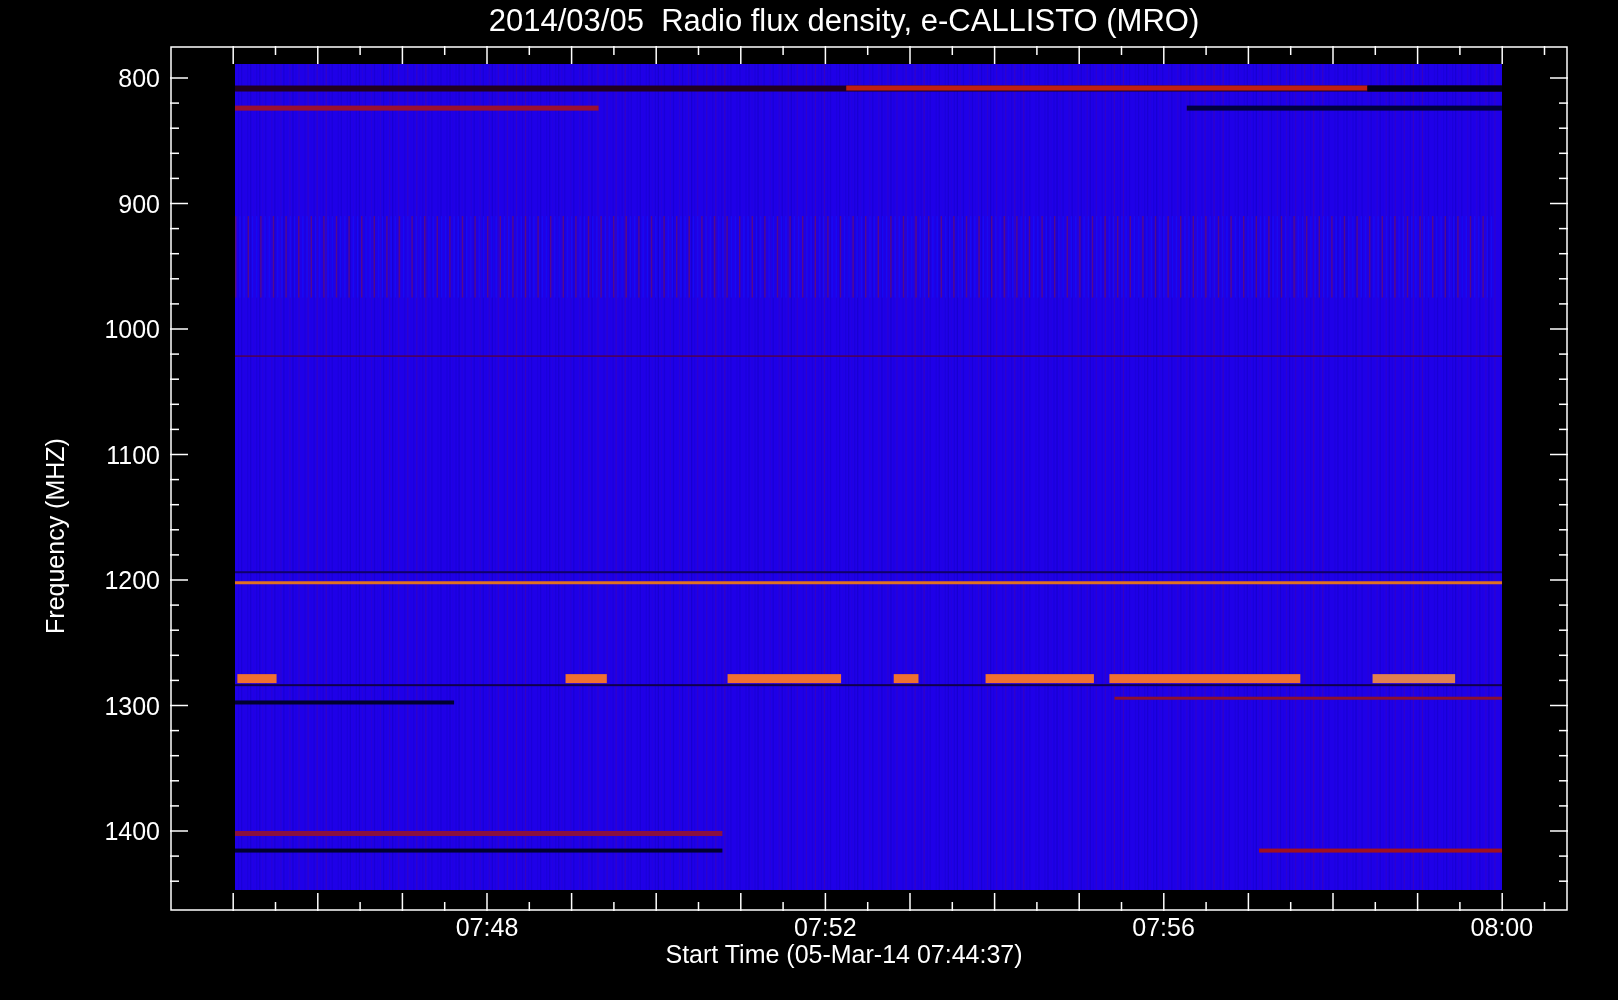 This screenshot has width=1618, height=1000. I want to click on x-axis-label: Start Time (05-Mar-14 07:44:37), so click(844, 954).